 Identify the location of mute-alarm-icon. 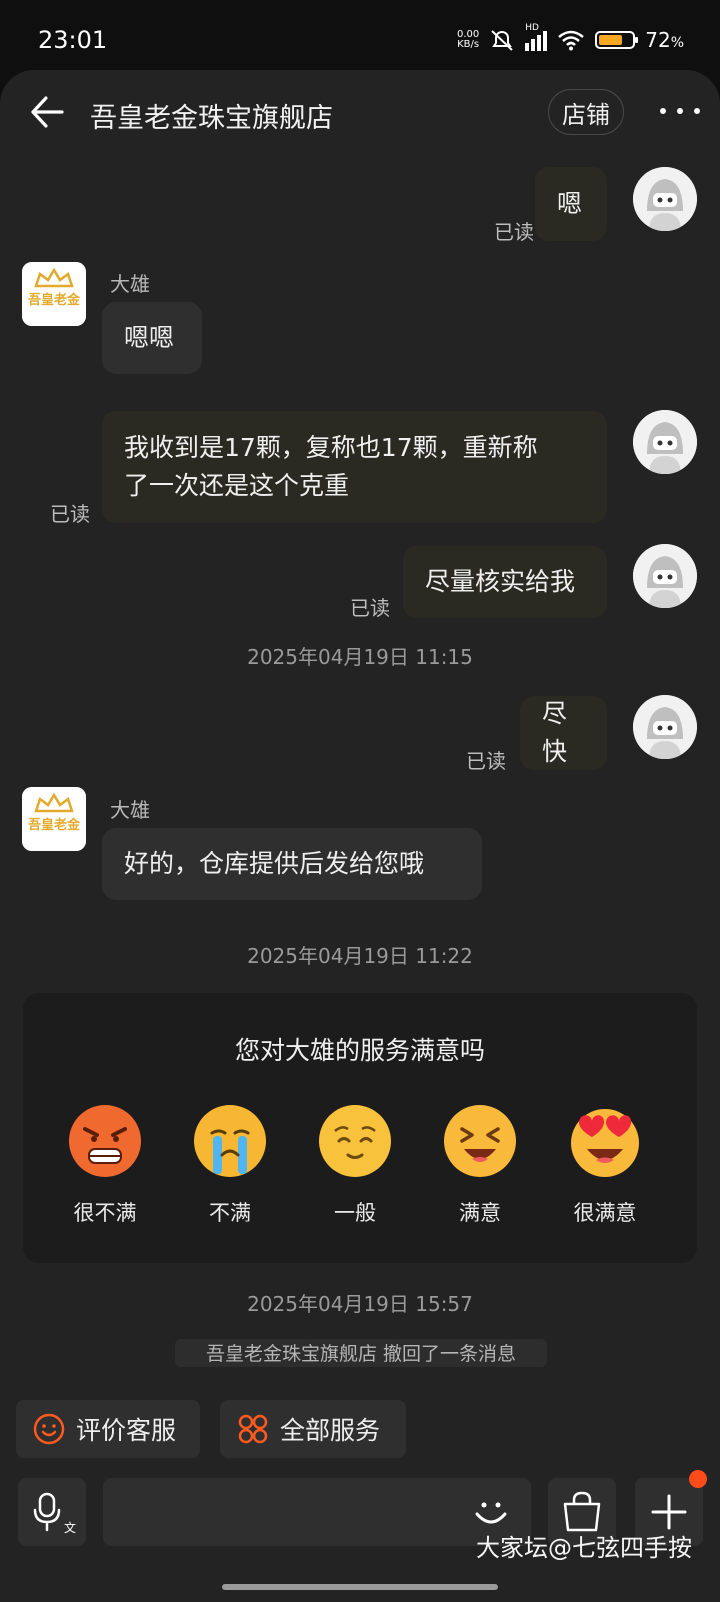
(502, 40).